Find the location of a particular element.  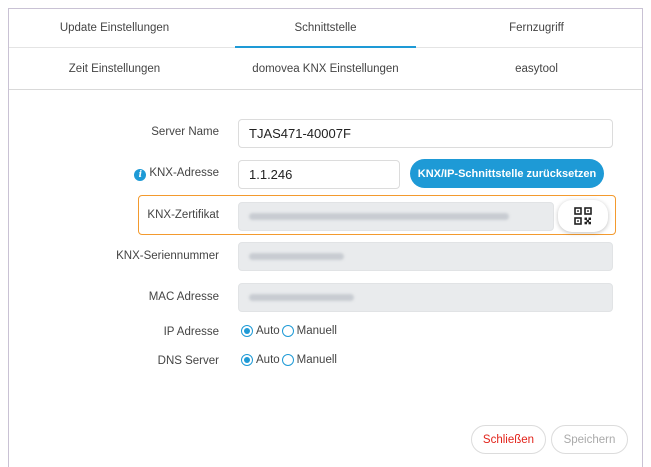

tab-label: easytool is located at coordinates (536, 68).